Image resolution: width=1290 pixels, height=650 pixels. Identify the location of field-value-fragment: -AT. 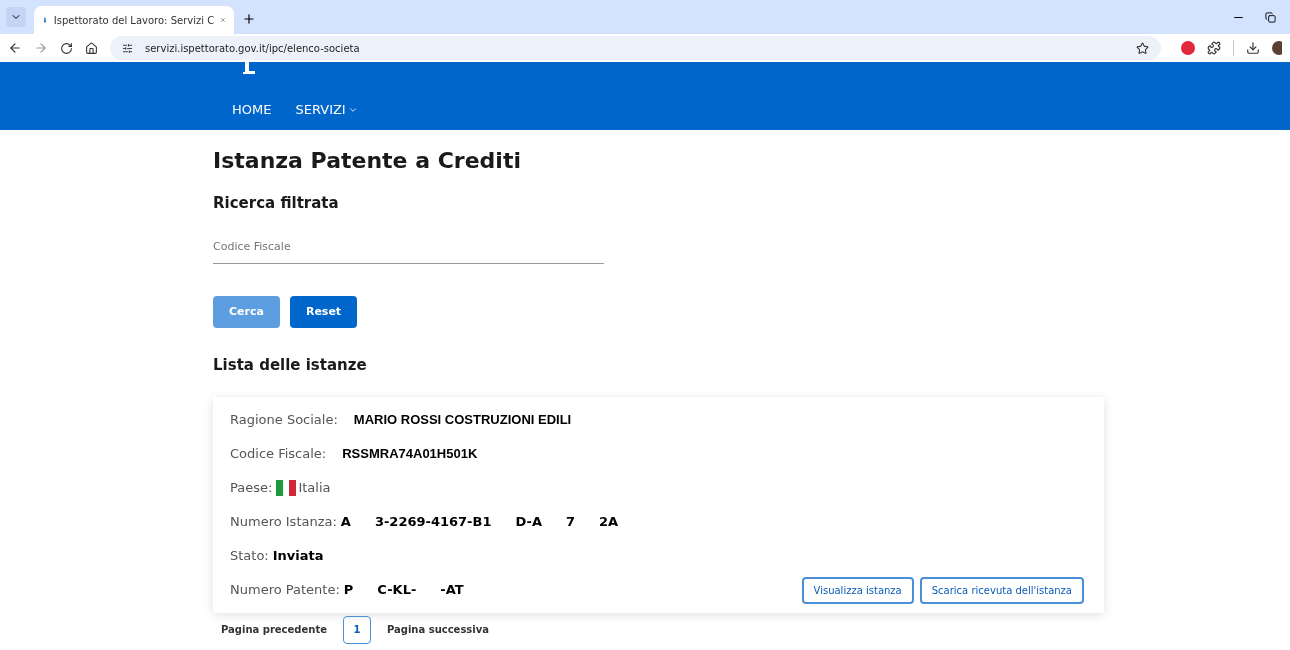
(452, 589).